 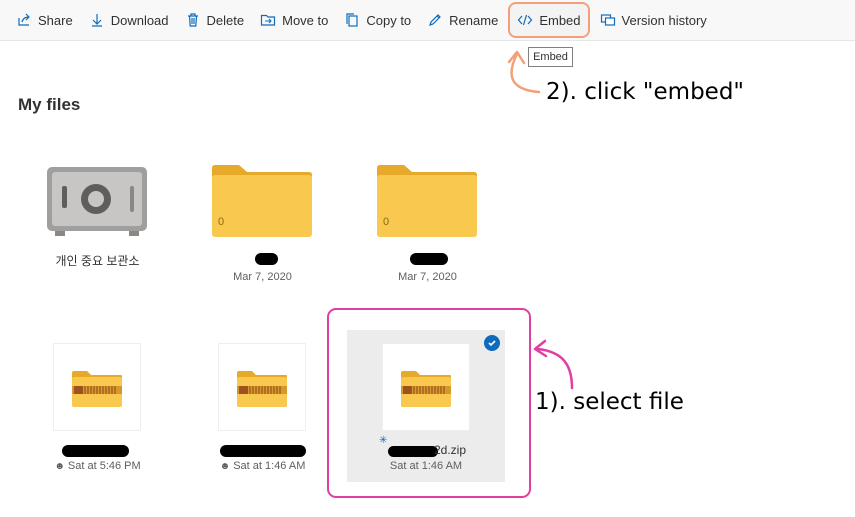 I want to click on delete-button: Delete, so click(x=215, y=20).